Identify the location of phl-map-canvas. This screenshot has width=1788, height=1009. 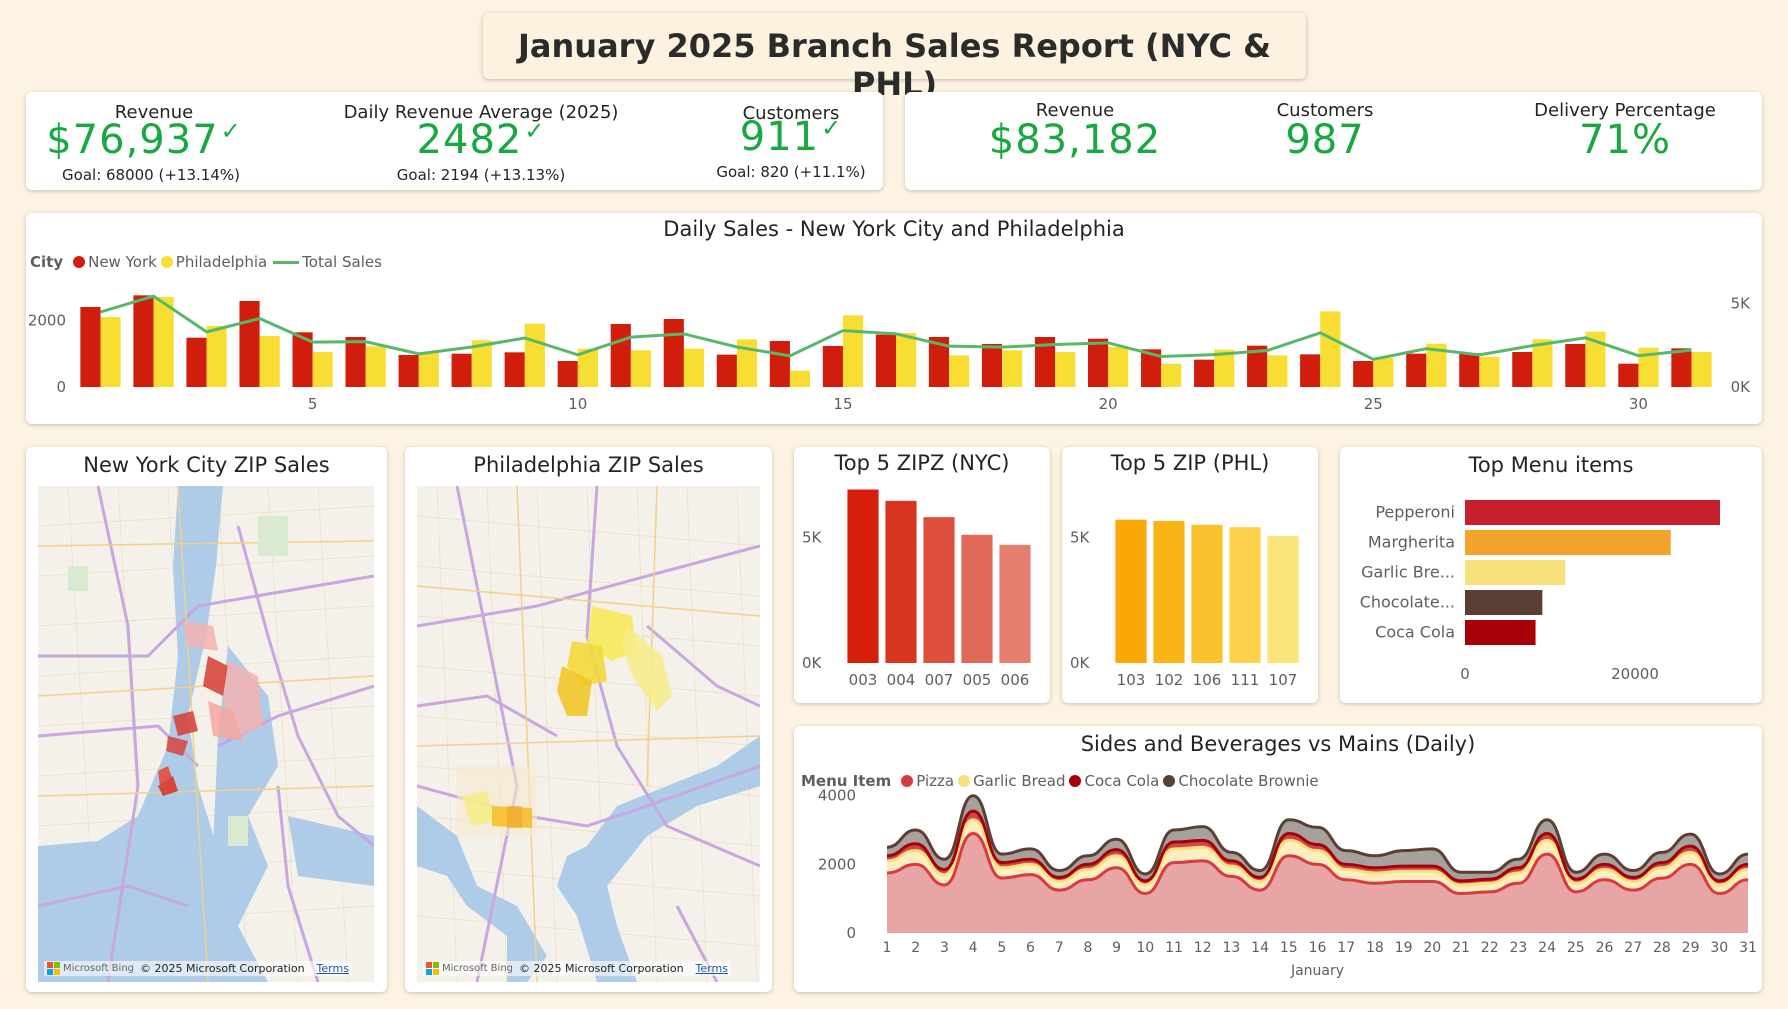
(588, 734).